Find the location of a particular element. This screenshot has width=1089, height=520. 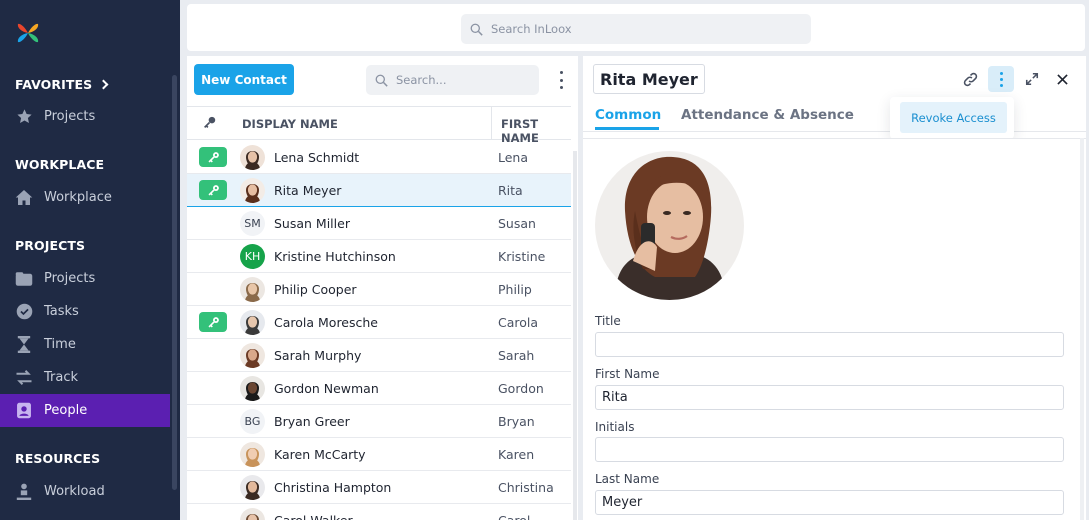

first-name-cell: Lena is located at coordinates (513, 157).